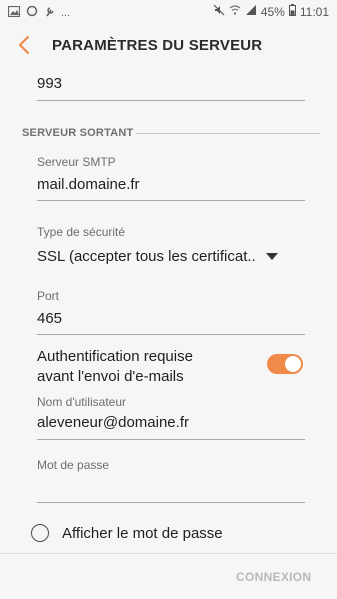 The height and width of the screenshot is (599, 337). What do you see at coordinates (219, 11) in the screenshot?
I see `mute-icon` at bounding box center [219, 11].